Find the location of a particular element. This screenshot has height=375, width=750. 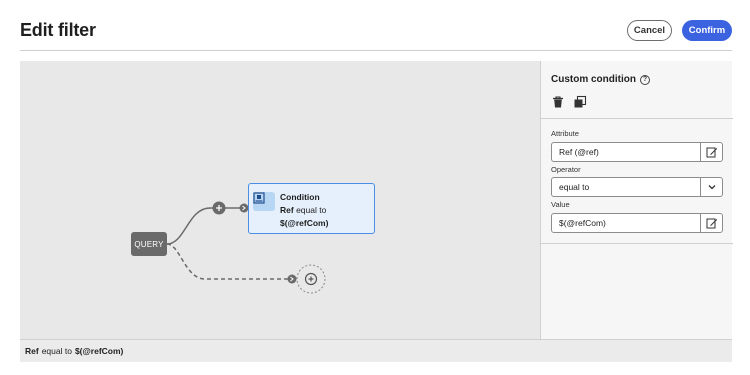

summary-attribute: Ref is located at coordinates (32, 351).